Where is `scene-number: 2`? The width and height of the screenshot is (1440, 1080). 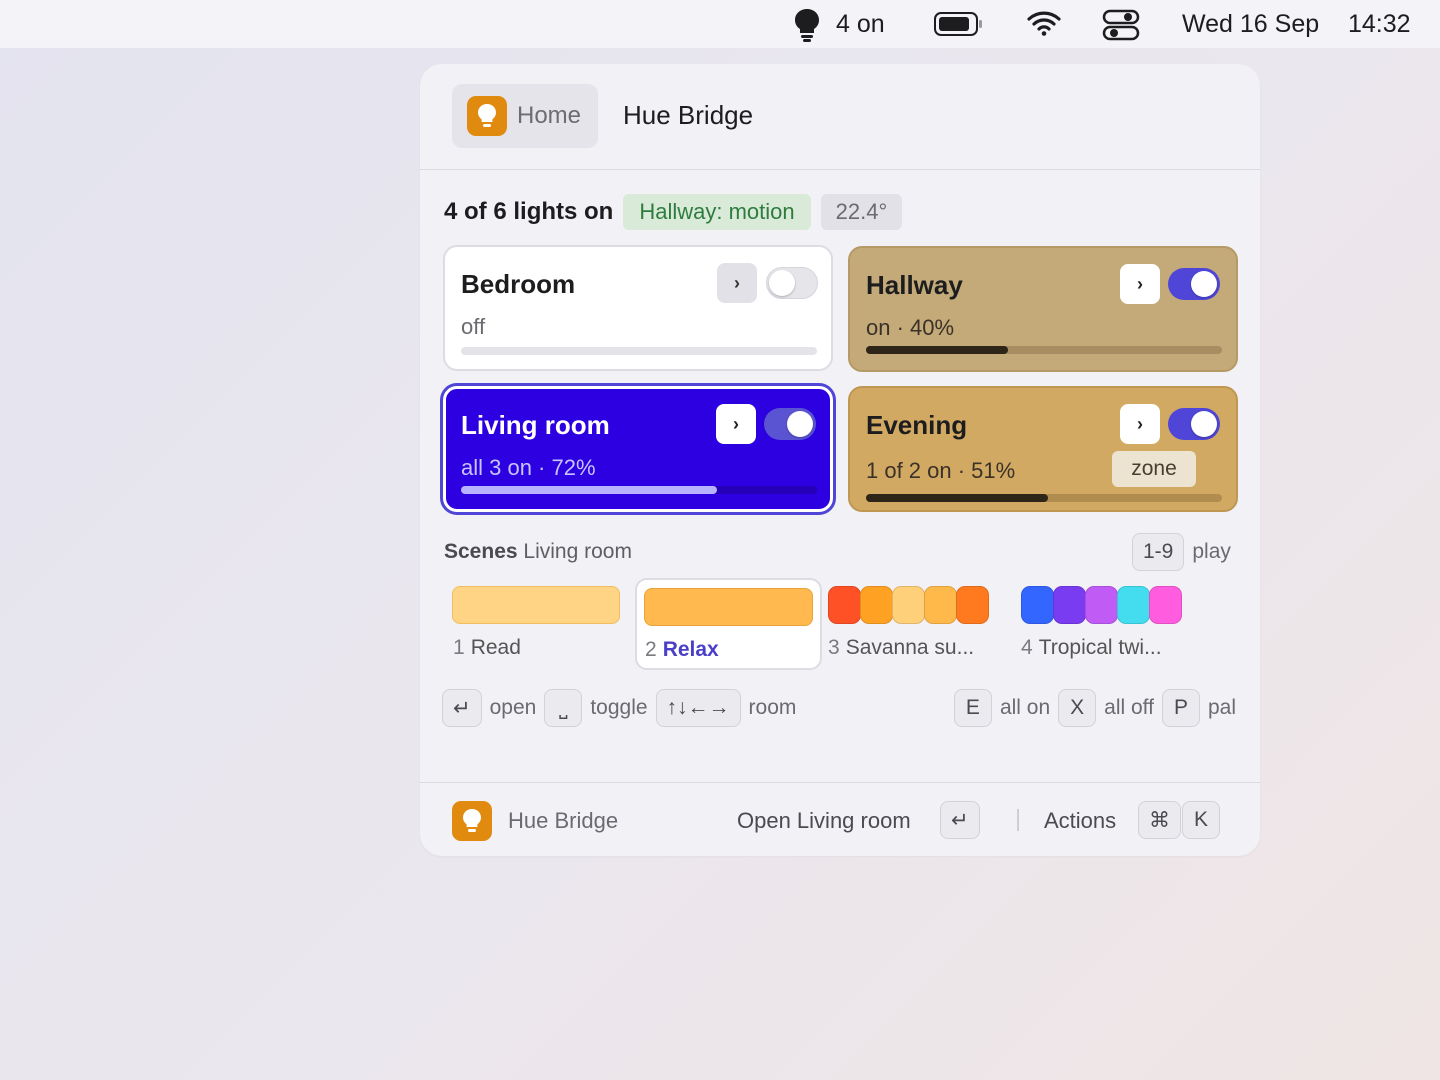 scene-number: 2 is located at coordinates (651, 649).